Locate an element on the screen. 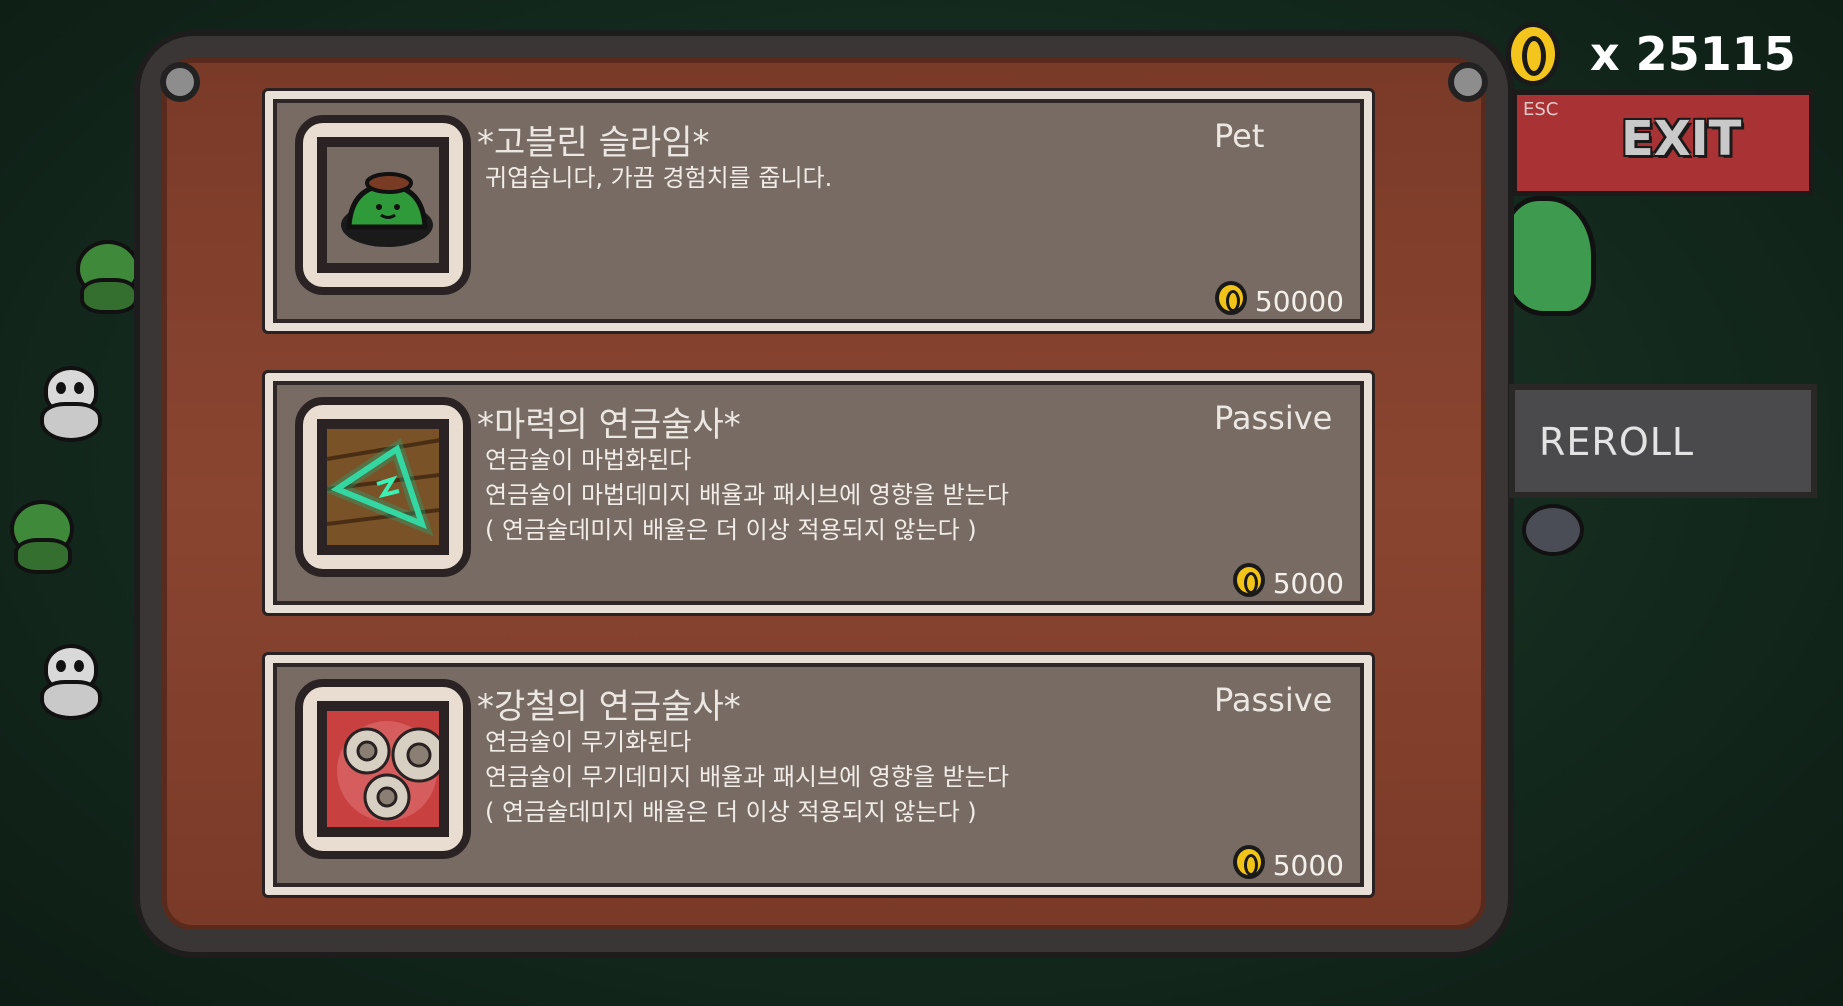  green-slime-icon is located at coordinates (387, 209).